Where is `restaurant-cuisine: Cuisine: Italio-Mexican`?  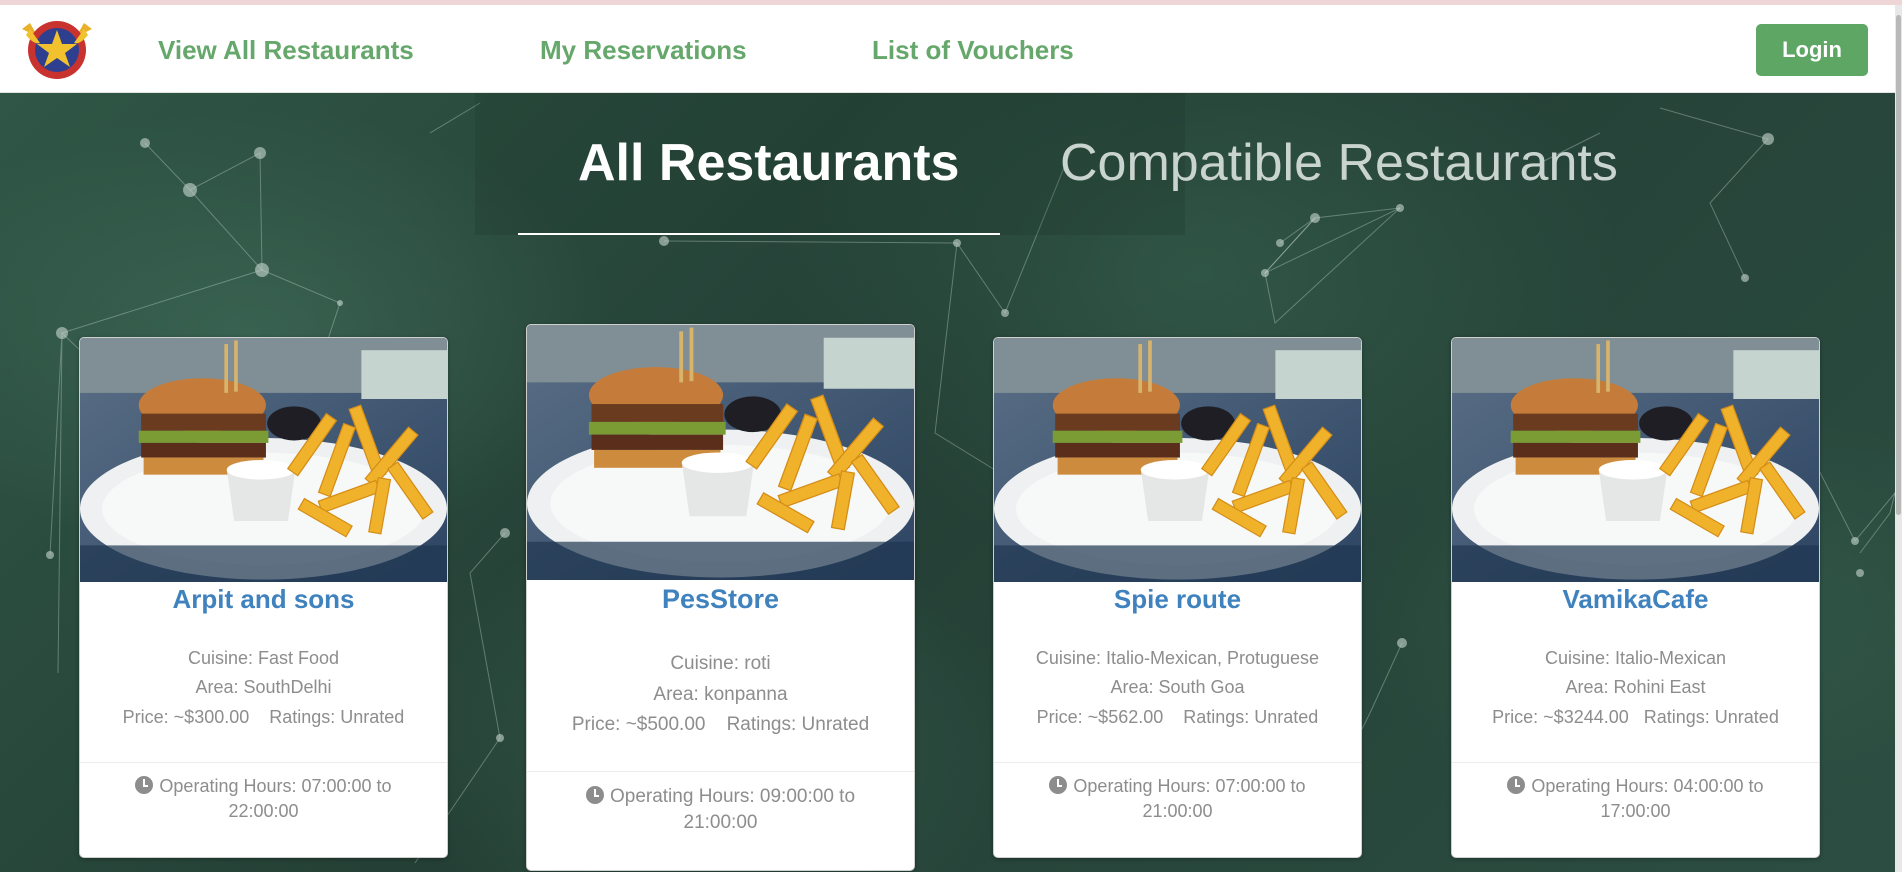 restaurant-cuisine: Cuisine: Italio-Mexican is located at coordinates (1635, 658).